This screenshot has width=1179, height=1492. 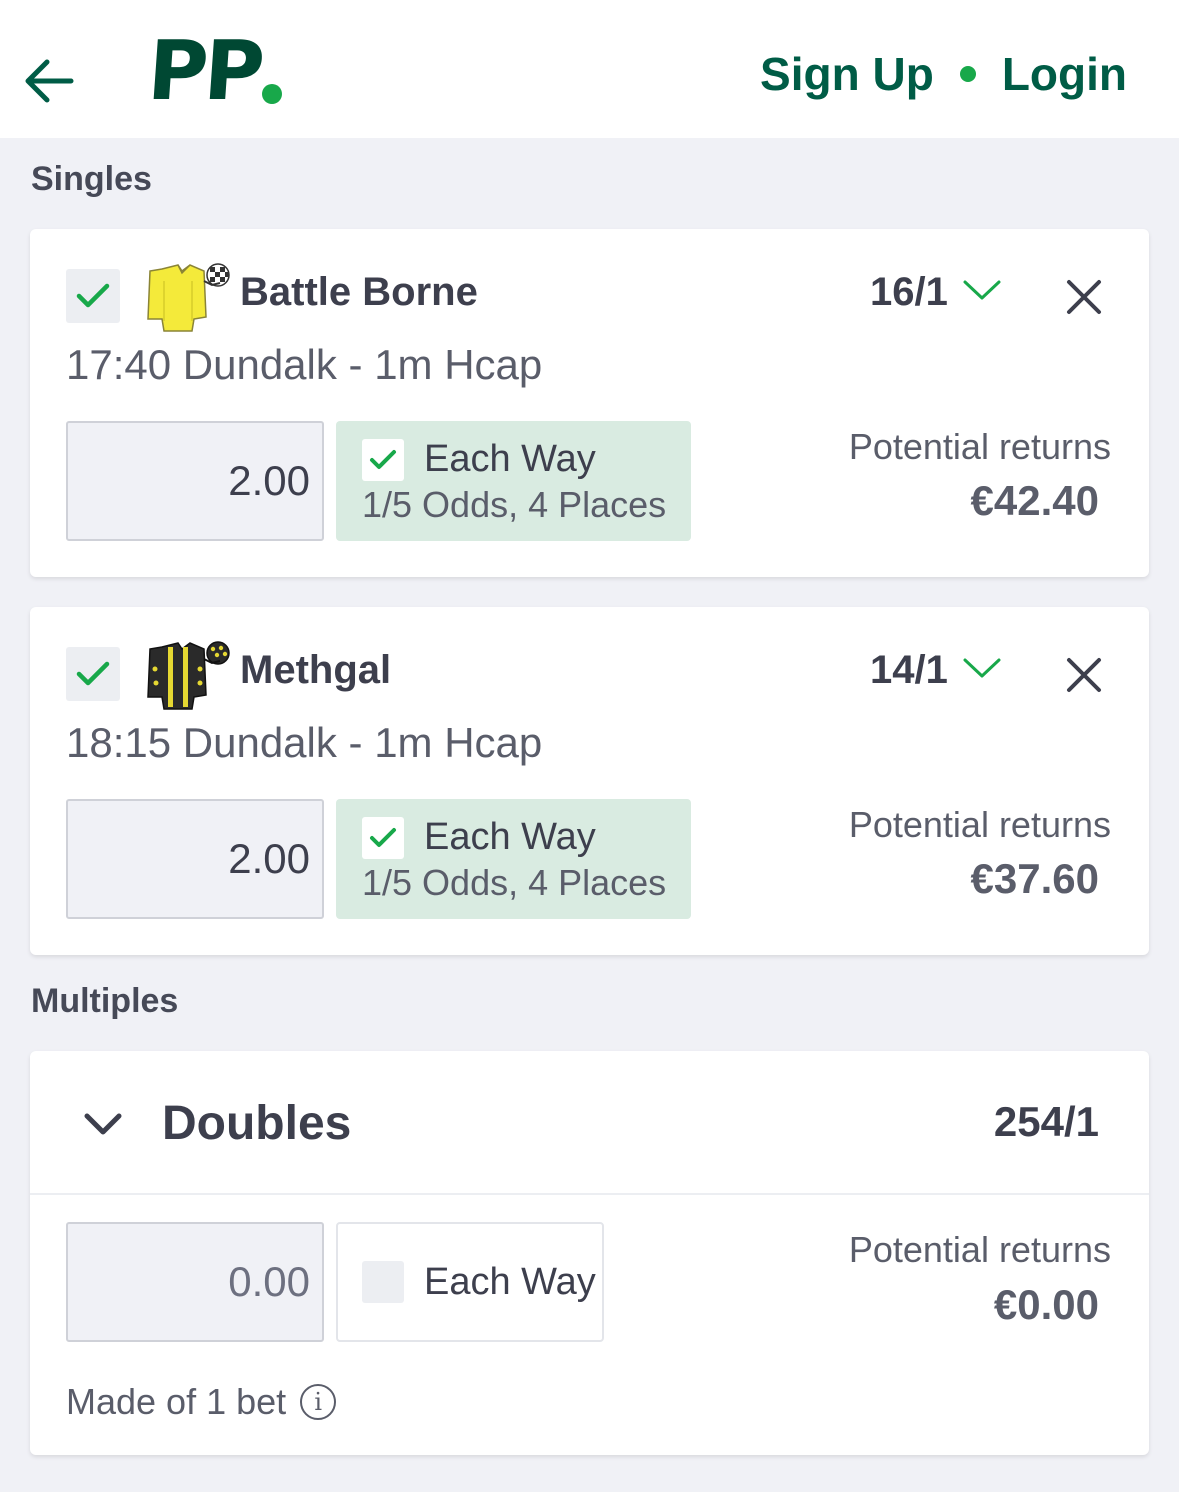 What do you see at coordinates (91, 179) in the screenshot?
I see `singles-section-title: Singles` at bounding box center [91, 179].